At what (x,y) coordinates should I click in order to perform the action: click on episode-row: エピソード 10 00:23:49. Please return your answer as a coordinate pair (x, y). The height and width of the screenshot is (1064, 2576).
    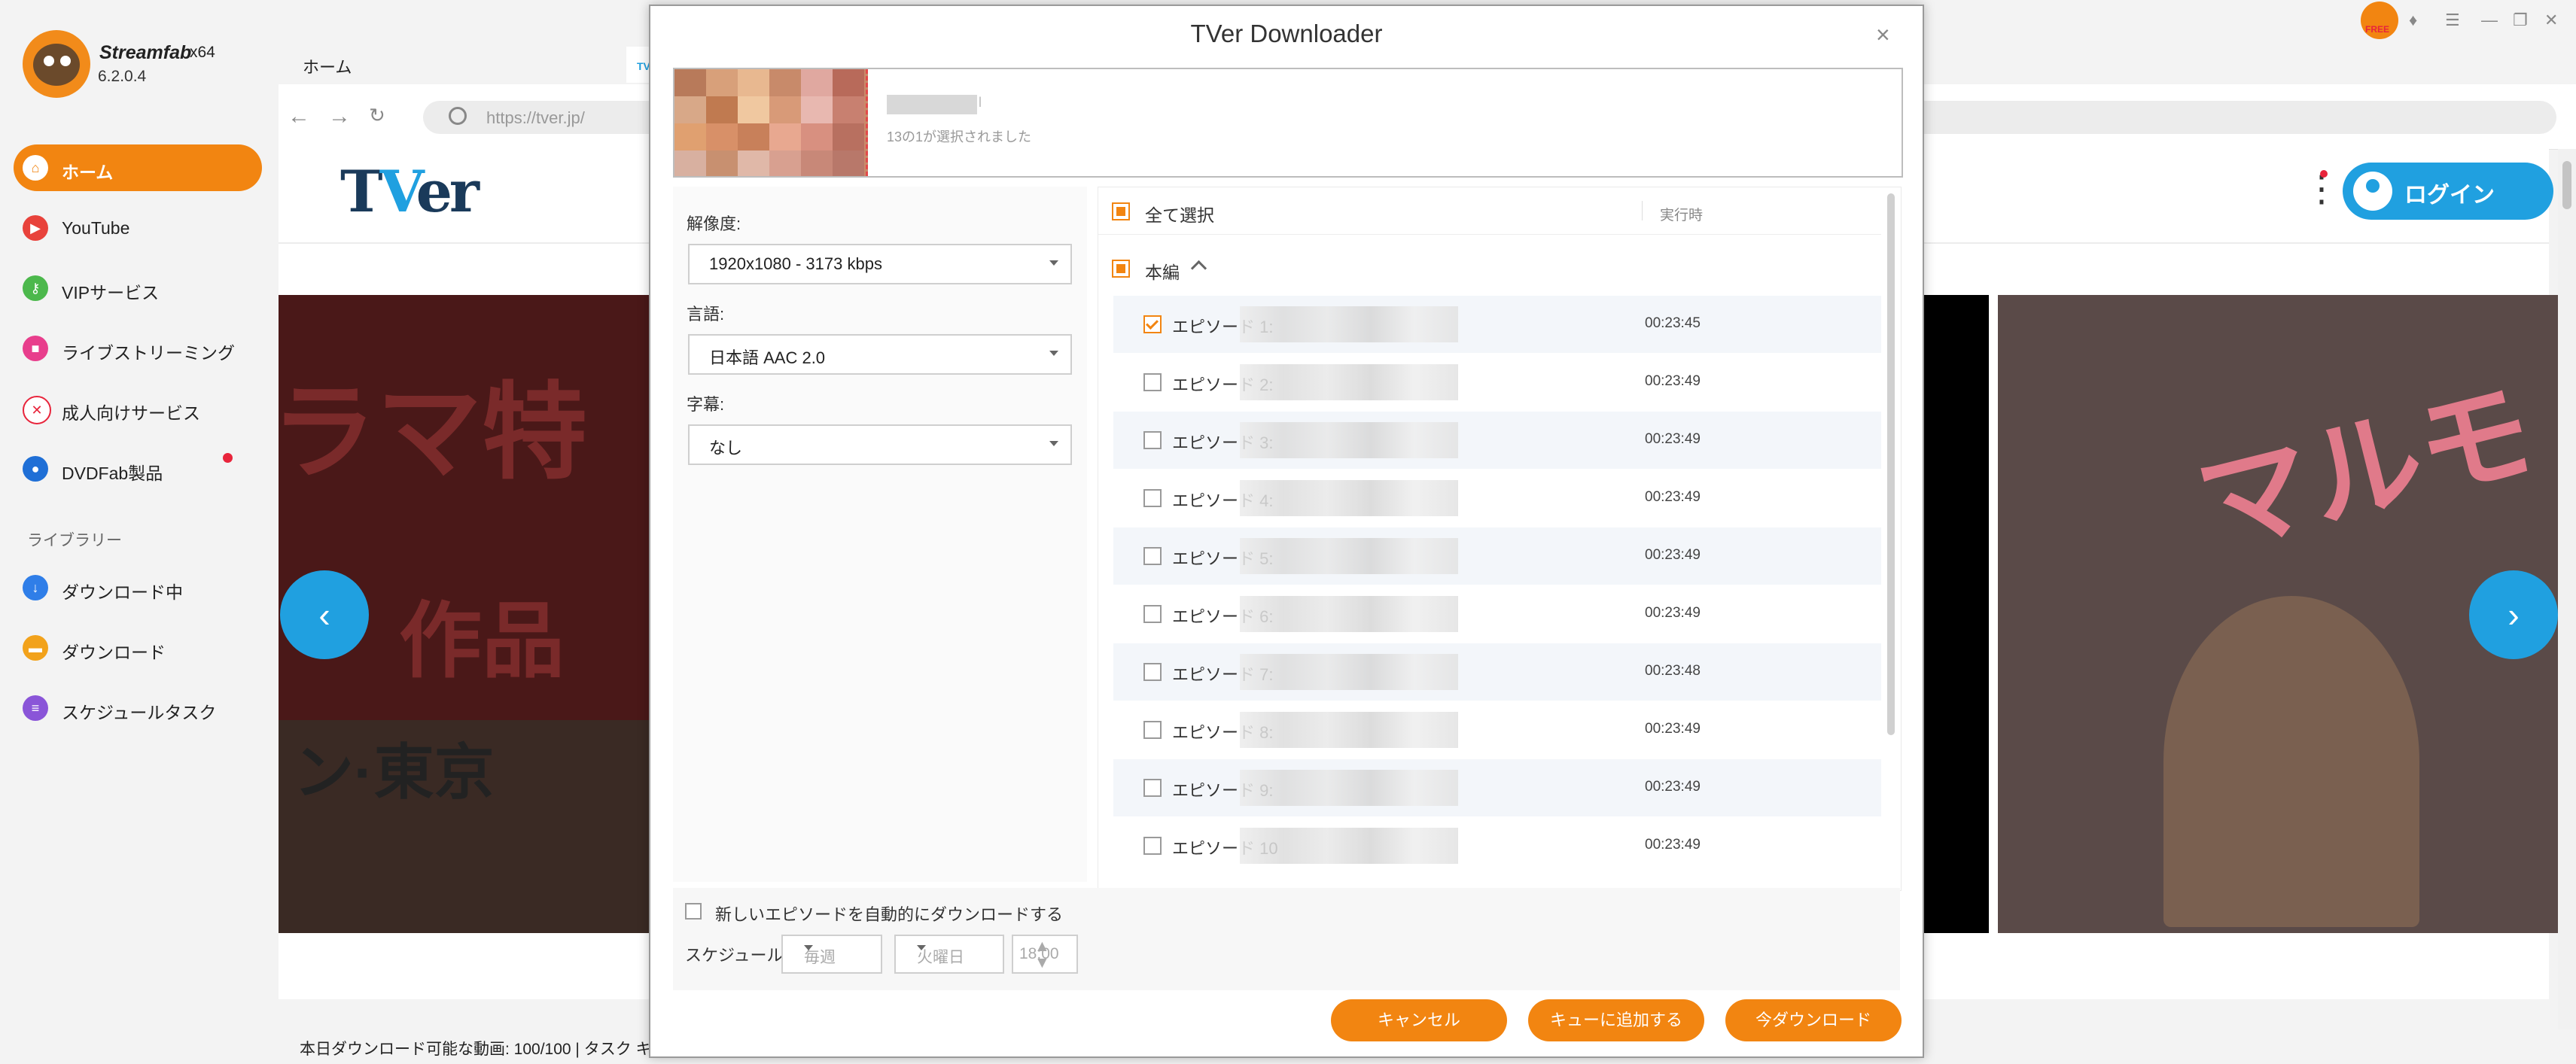
    Looking at the image, I should click on (1497, 845).